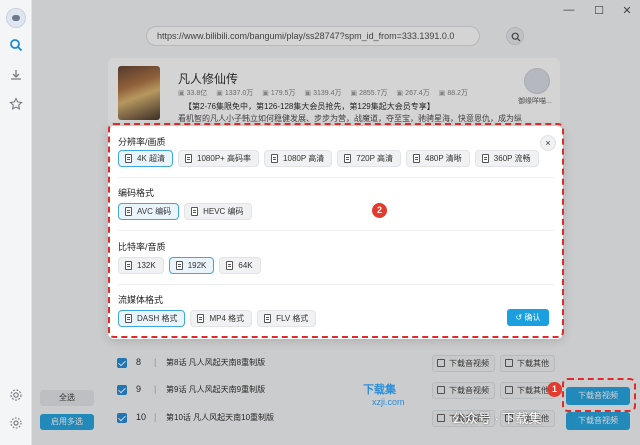 The height and width of the screenshot is (445, 640). Describe the element at coordinates (627, 10) in the screenshot. I see `close-window-button: ✕` at that location.